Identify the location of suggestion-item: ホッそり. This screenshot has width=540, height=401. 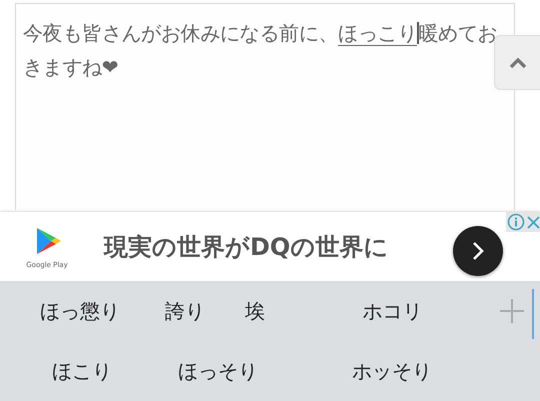
(392, 371).